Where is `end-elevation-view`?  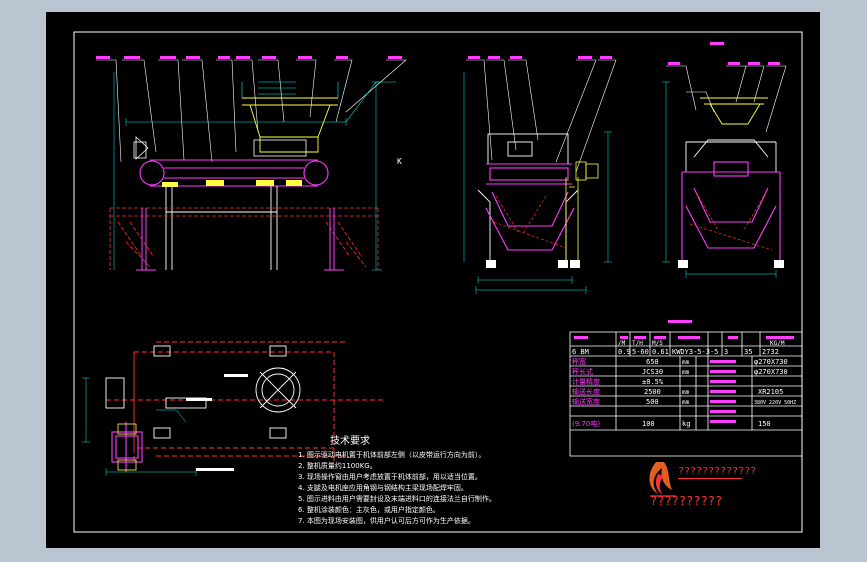
end-elevation-view is located at coordinates (724, 160).